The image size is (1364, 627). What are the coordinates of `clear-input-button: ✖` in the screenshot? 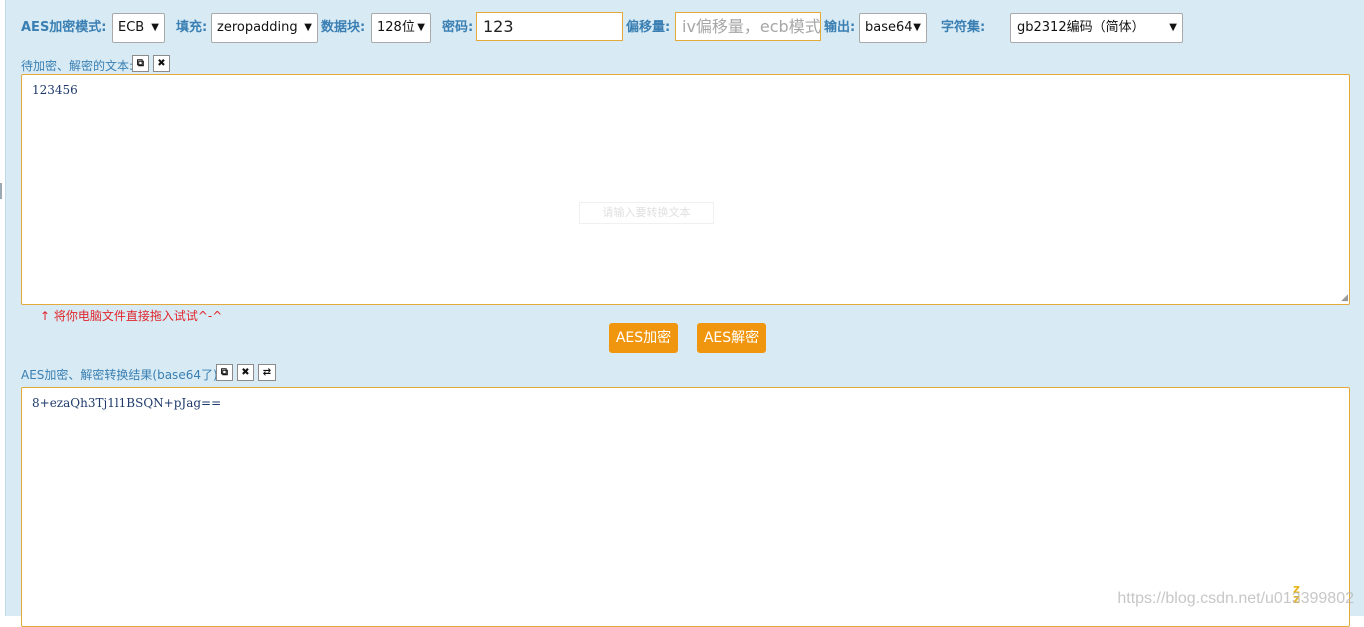 It's located at (161, 63).